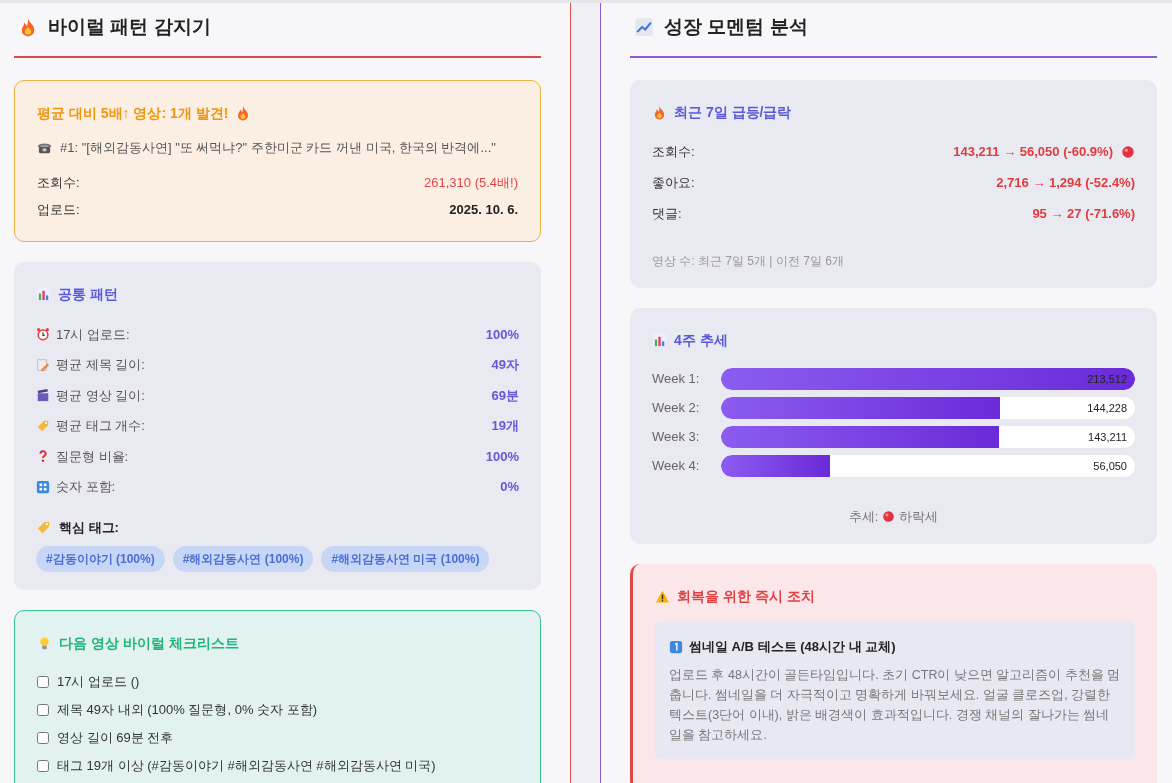  I want to click on bar-value: 213,512, so click(1107, 379).